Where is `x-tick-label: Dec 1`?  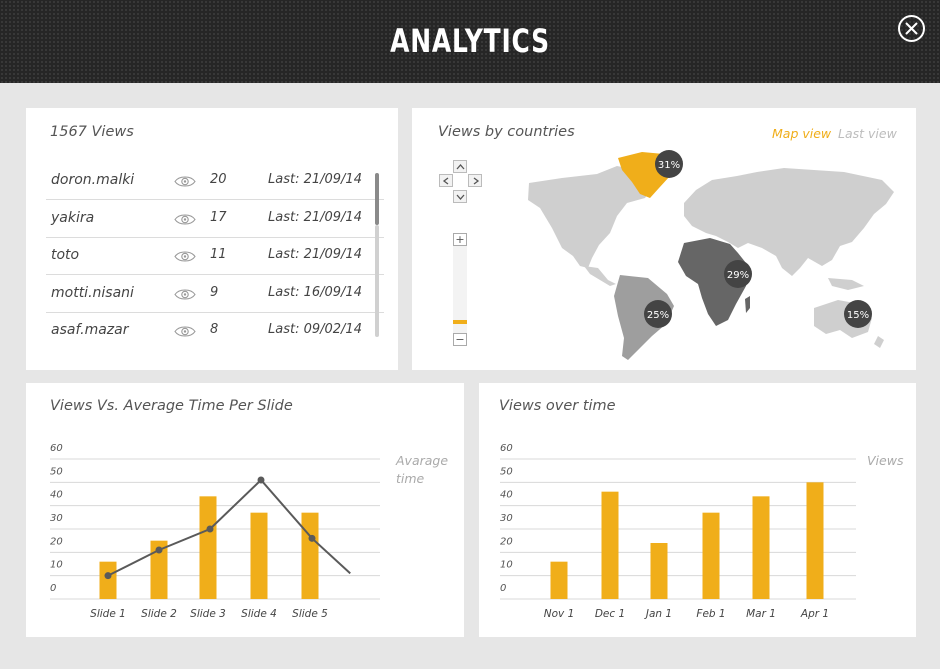 x-tick-label: Dec 1 is located at coordinates (610, 614).